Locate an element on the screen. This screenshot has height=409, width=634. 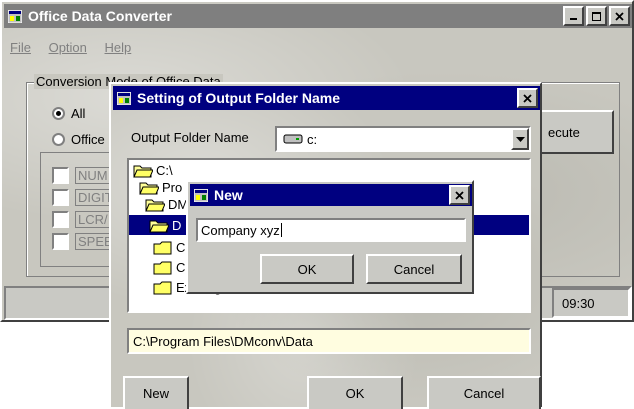
new-ok-button: OK is located at coordinates (307, 269).